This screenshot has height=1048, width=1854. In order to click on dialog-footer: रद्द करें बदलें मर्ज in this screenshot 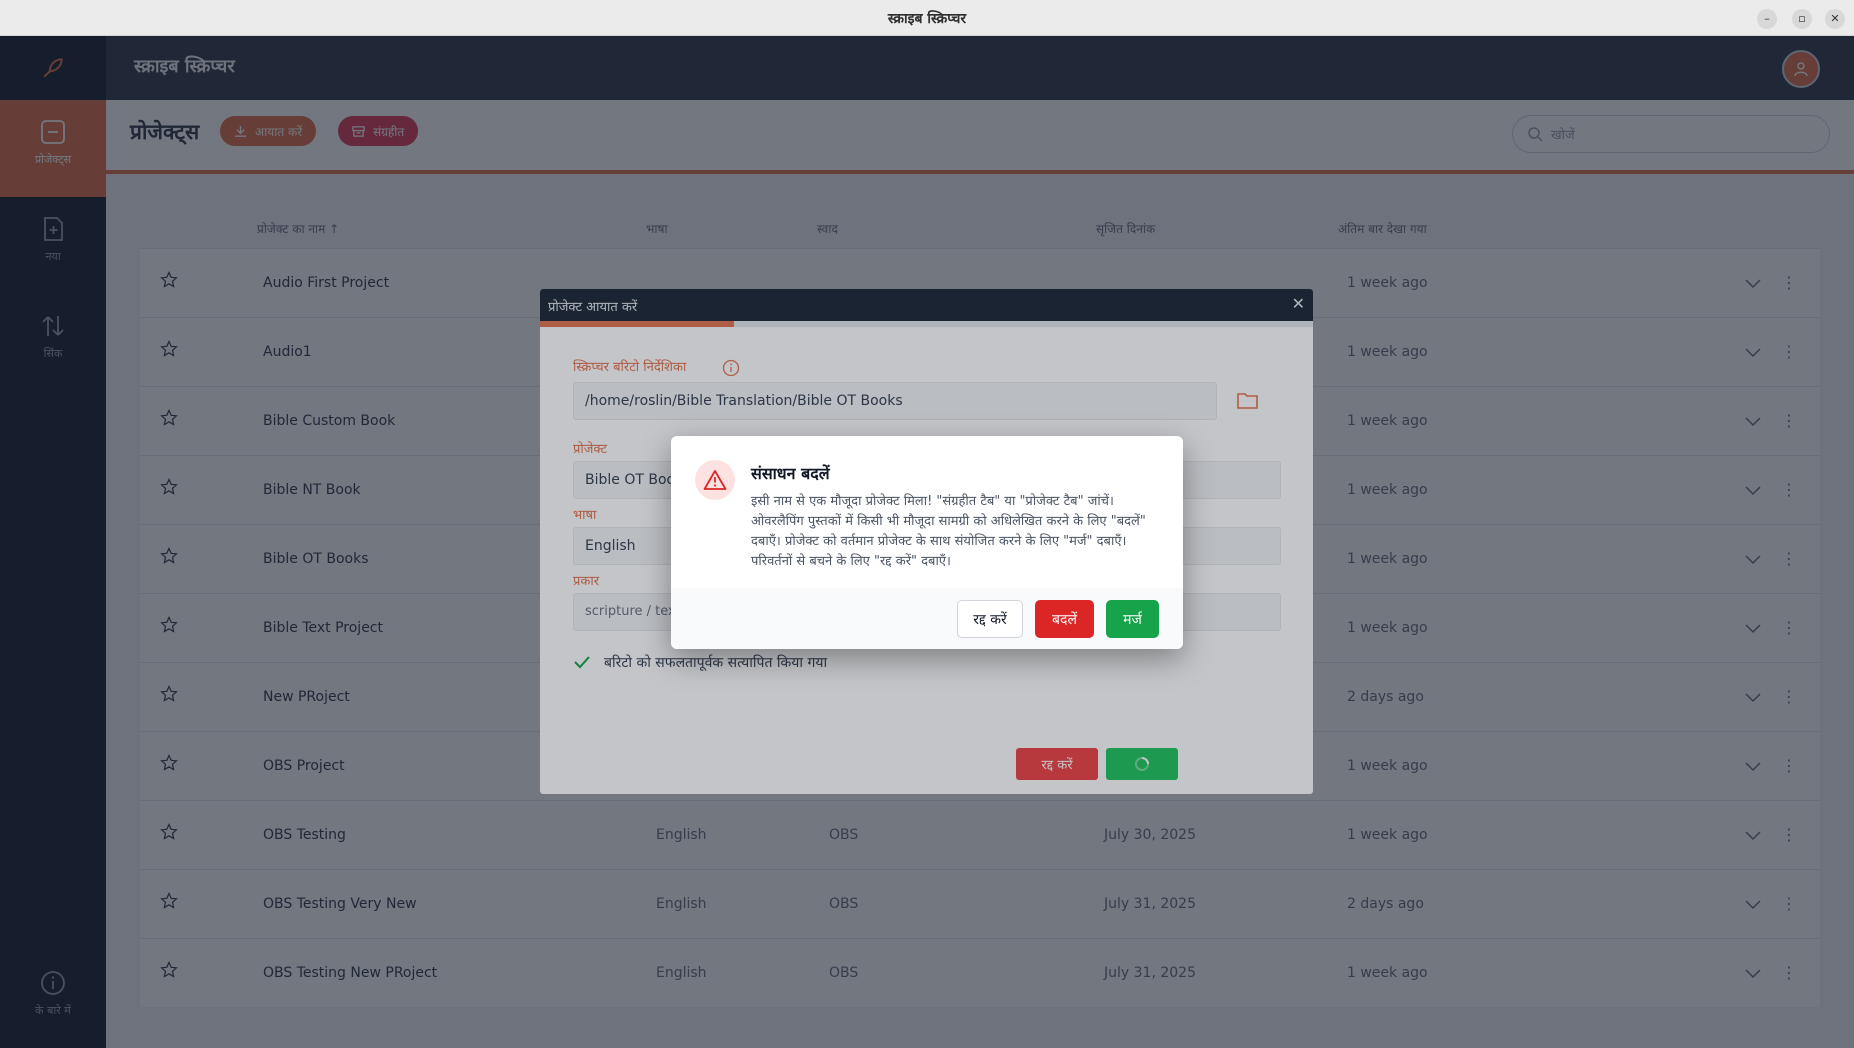, I will do `click(927, 618)`.